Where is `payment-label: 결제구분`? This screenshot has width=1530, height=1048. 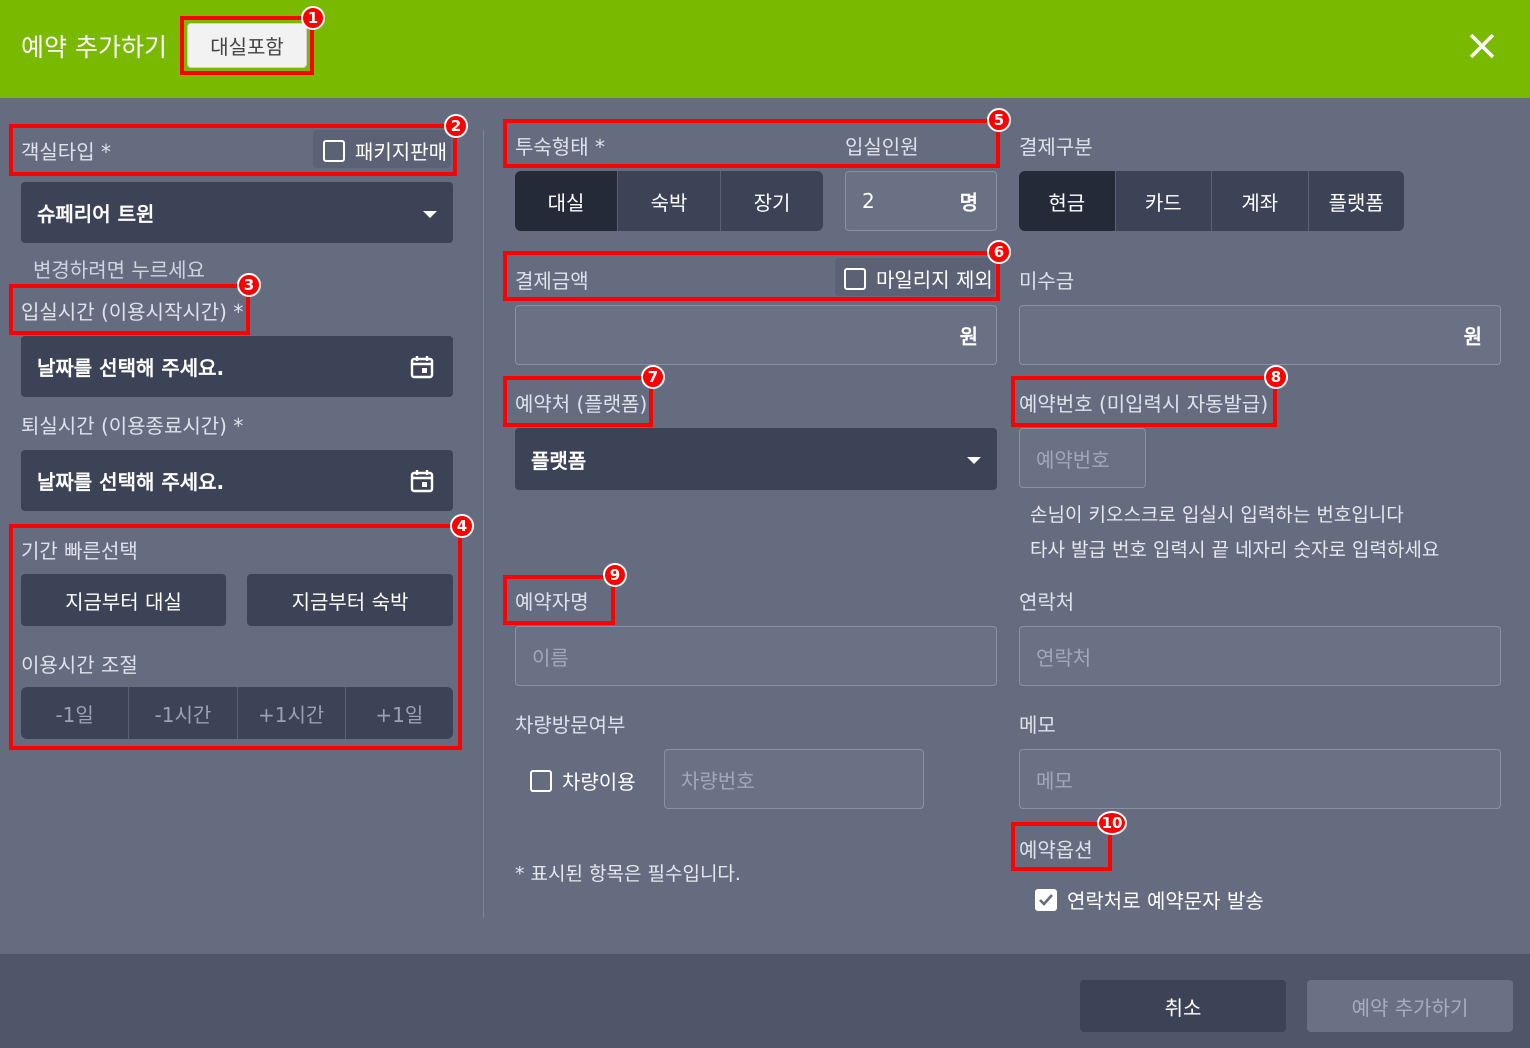
payment-label: 결제구분 is located at coordinates (1056, 147).